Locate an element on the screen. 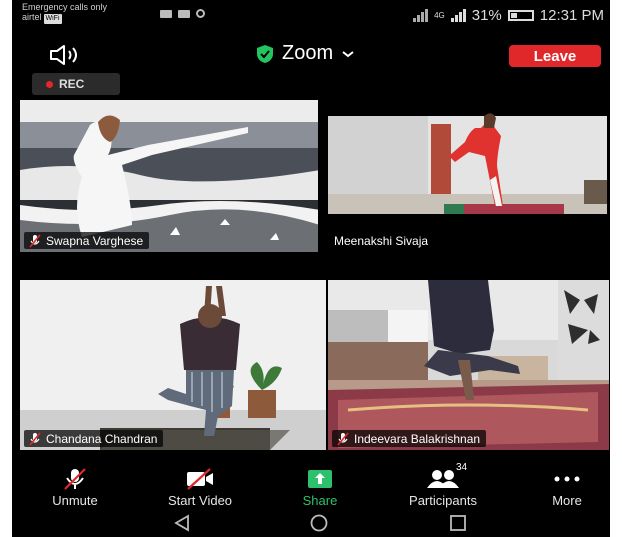  video-notification-icon is located at coordinates (166, 13).